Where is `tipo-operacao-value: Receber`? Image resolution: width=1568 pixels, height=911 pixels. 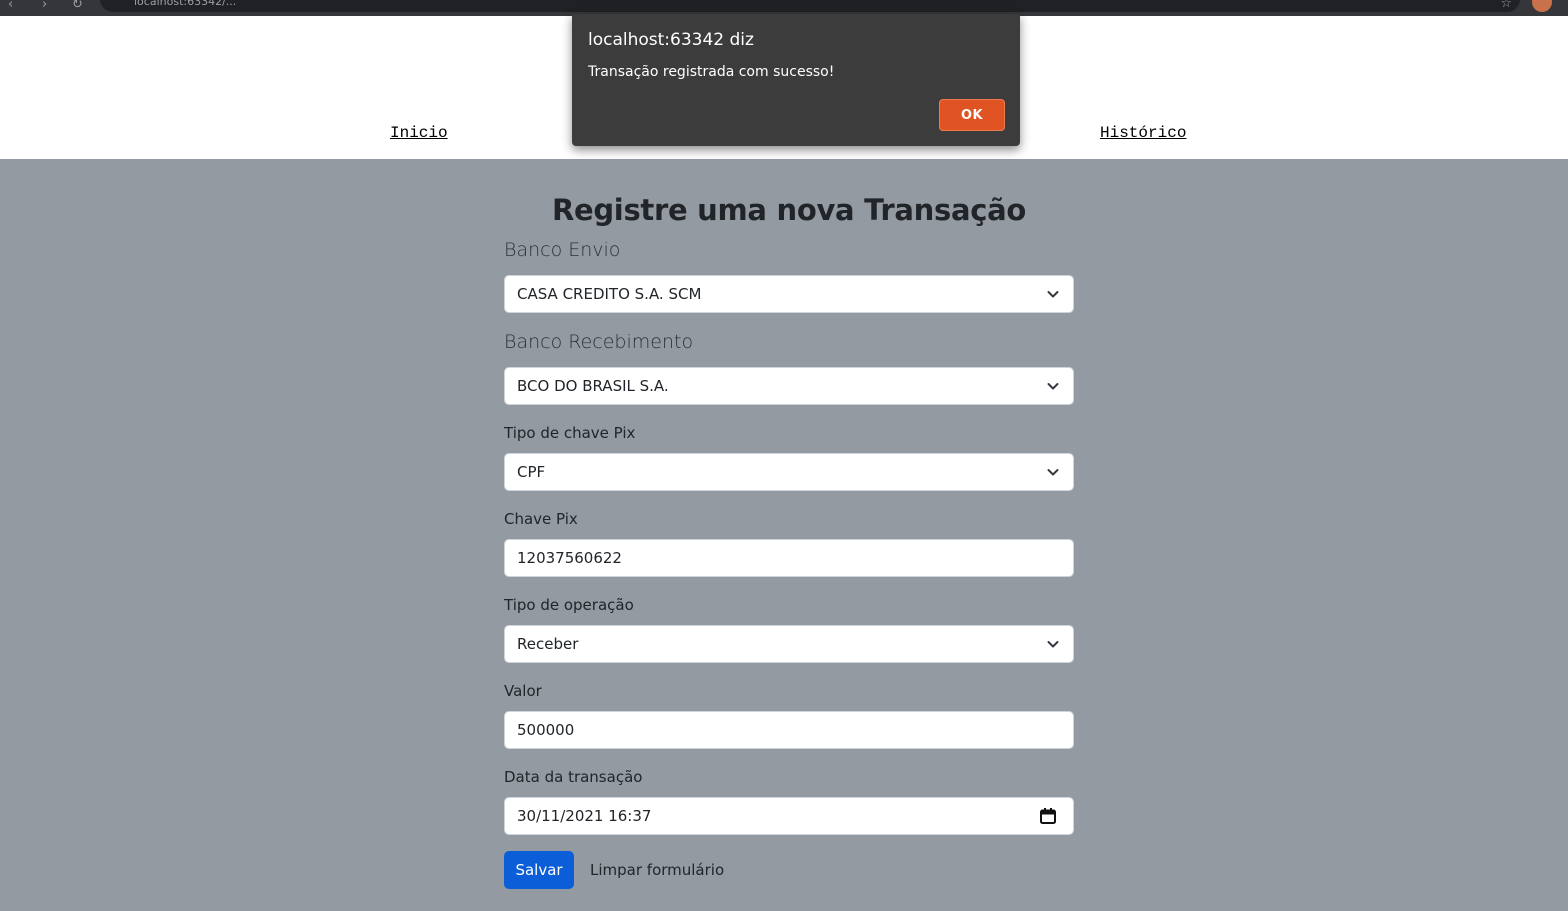 tipo-operacao-value: Receber is located at coordinates (548, 644).